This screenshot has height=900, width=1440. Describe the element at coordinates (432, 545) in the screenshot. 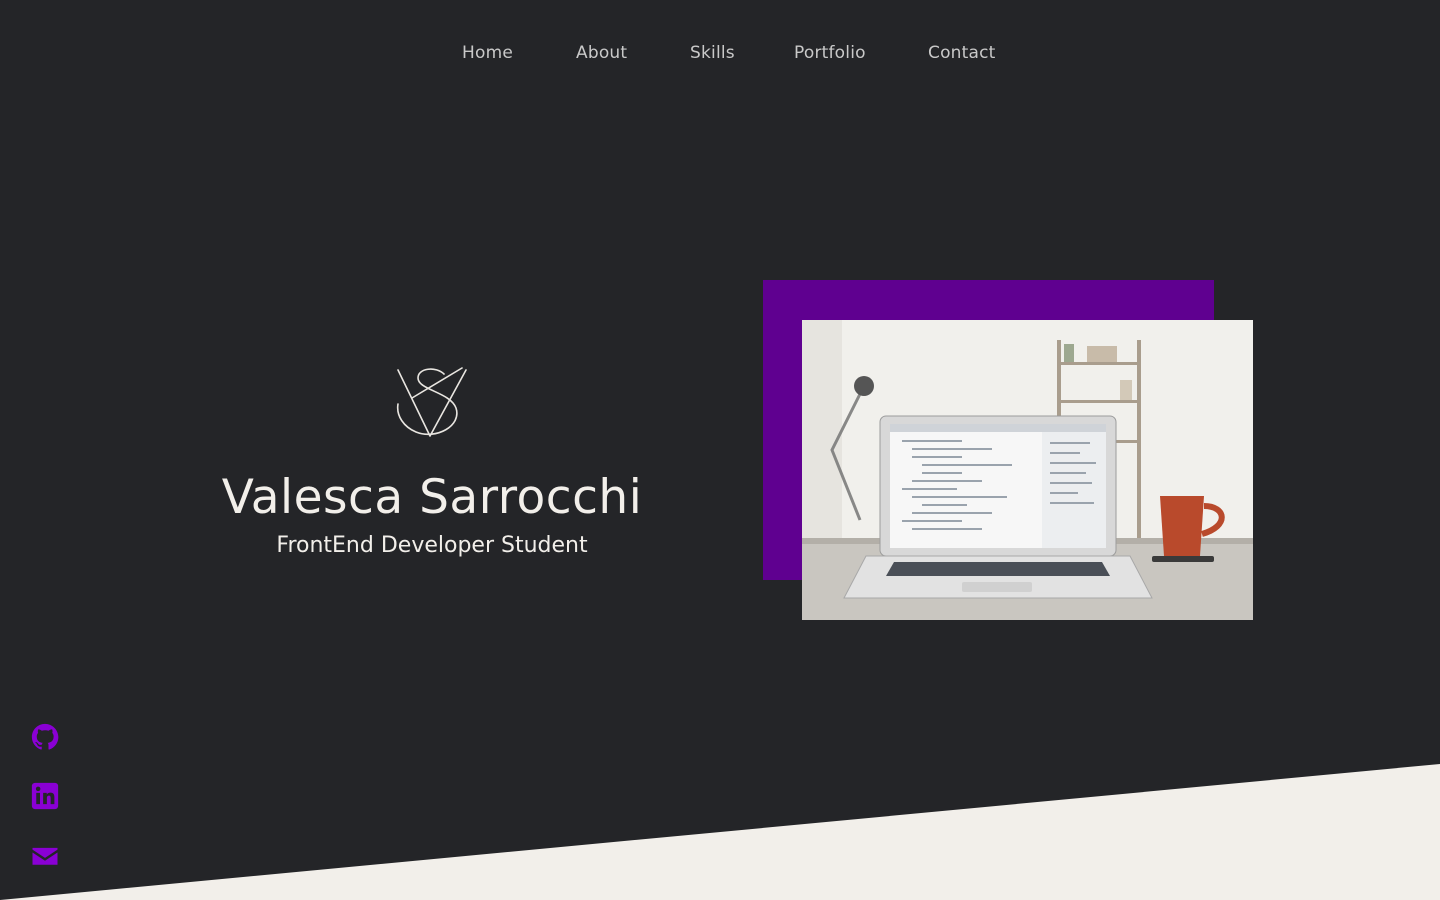

I see `hero-role: FrontEnd Developer Student` at that location.